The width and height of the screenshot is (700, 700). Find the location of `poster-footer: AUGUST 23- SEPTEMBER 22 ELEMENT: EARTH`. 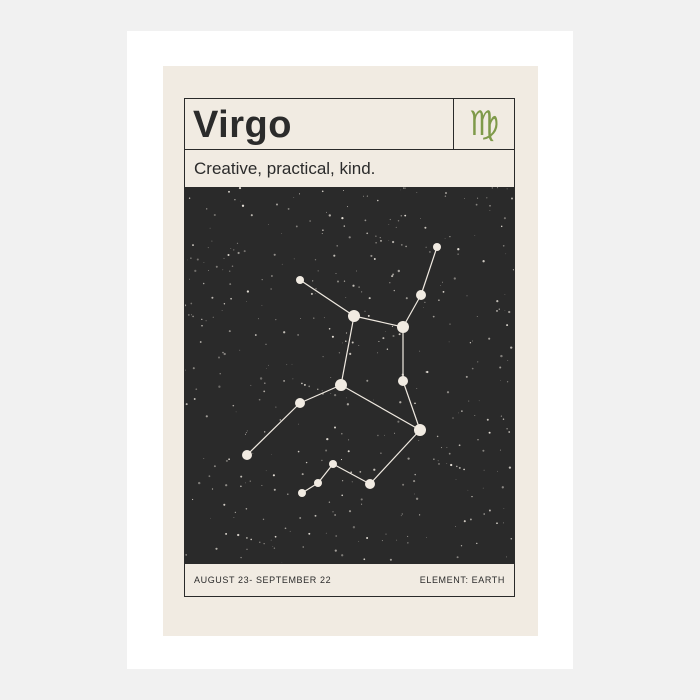

poster-footer: AUGUST 23- SEPTEMBER 22 ELEMENT: EARTH is located at coordinates (349, 580).